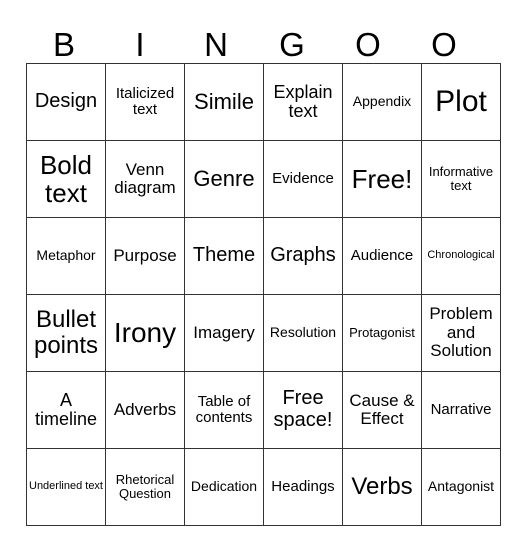 The image size is (506, 544). Describe the element at coordinates (224, 179) in the screenshot. I see `bingo-cell: Genre` at that location.